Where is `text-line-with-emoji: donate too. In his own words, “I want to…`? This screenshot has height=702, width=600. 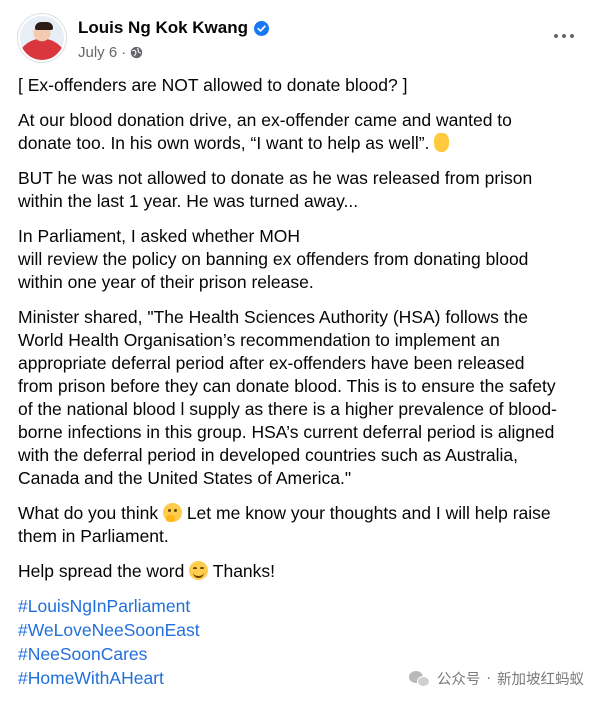 text-line-with-emoji: donate too. In his own words, “I want to… is located at coordinates (301, 143).